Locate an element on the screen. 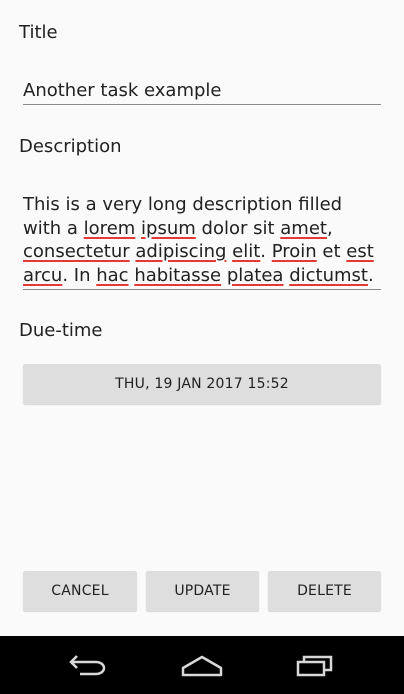 This screenshot has height=694, width=404. misspelled-word: arcu is located at coordinates (43, 275).